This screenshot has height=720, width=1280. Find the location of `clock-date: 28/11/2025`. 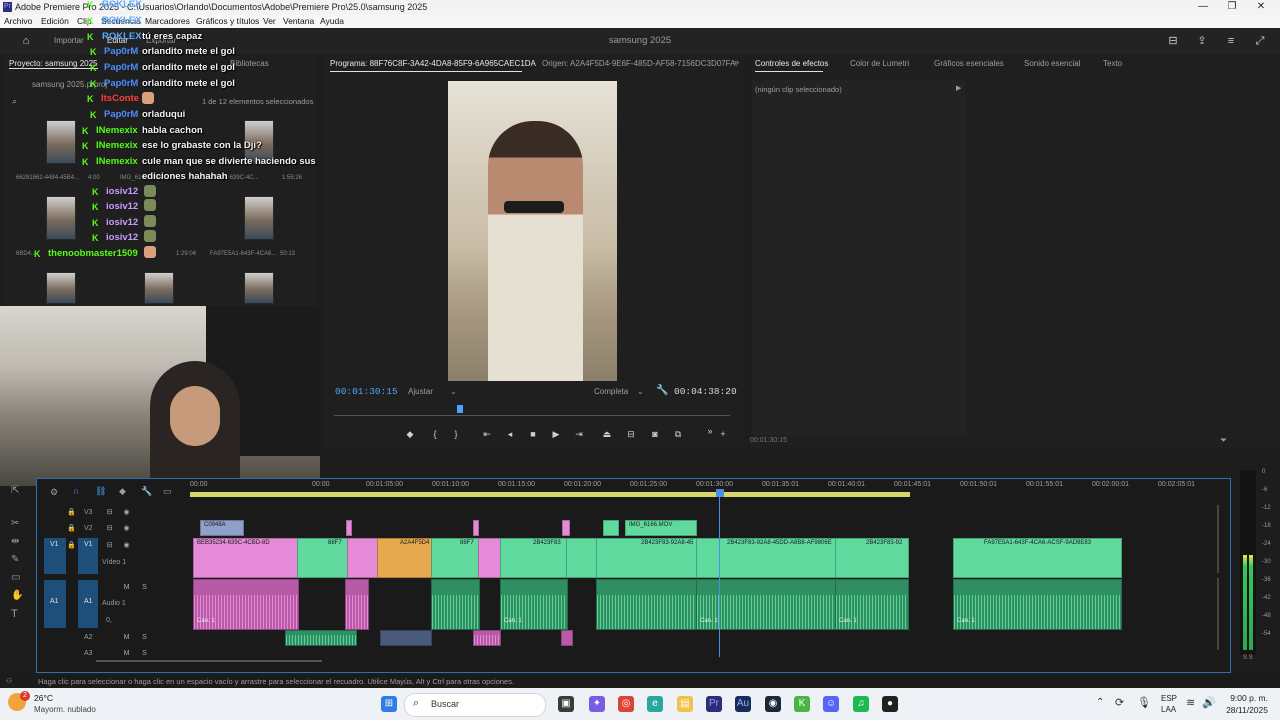

clock-date: 28/11/2025 is located at coordinates (1245, 710).